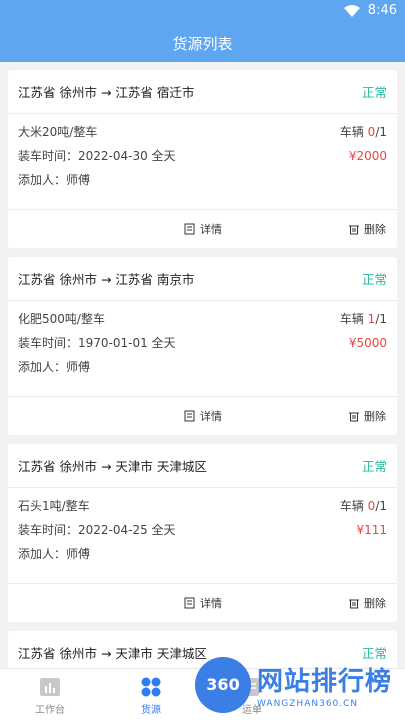  I want to click on price-text: ¥111, so click(371, 530).